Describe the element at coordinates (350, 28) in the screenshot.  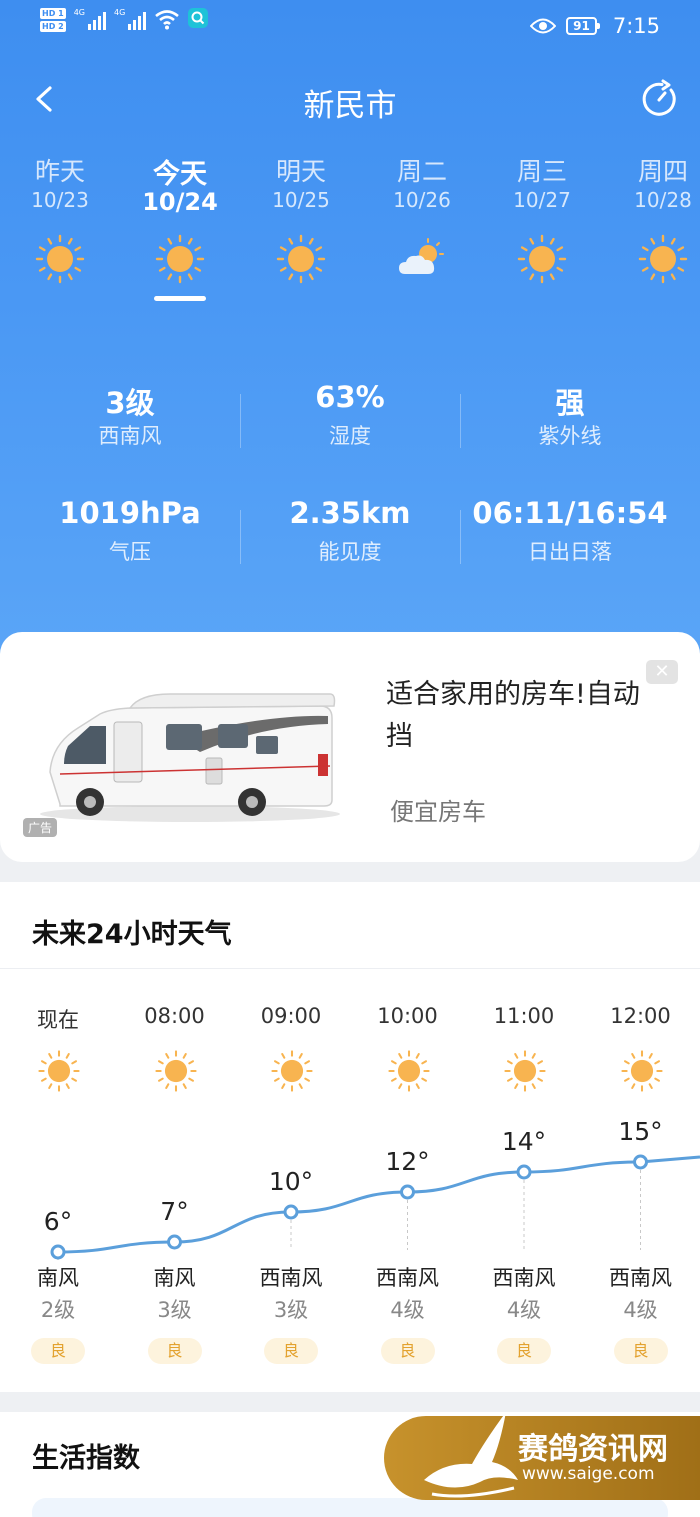
I see `status-bar: HD 1 HD 2 4G 4G 91 7:15` at that location.